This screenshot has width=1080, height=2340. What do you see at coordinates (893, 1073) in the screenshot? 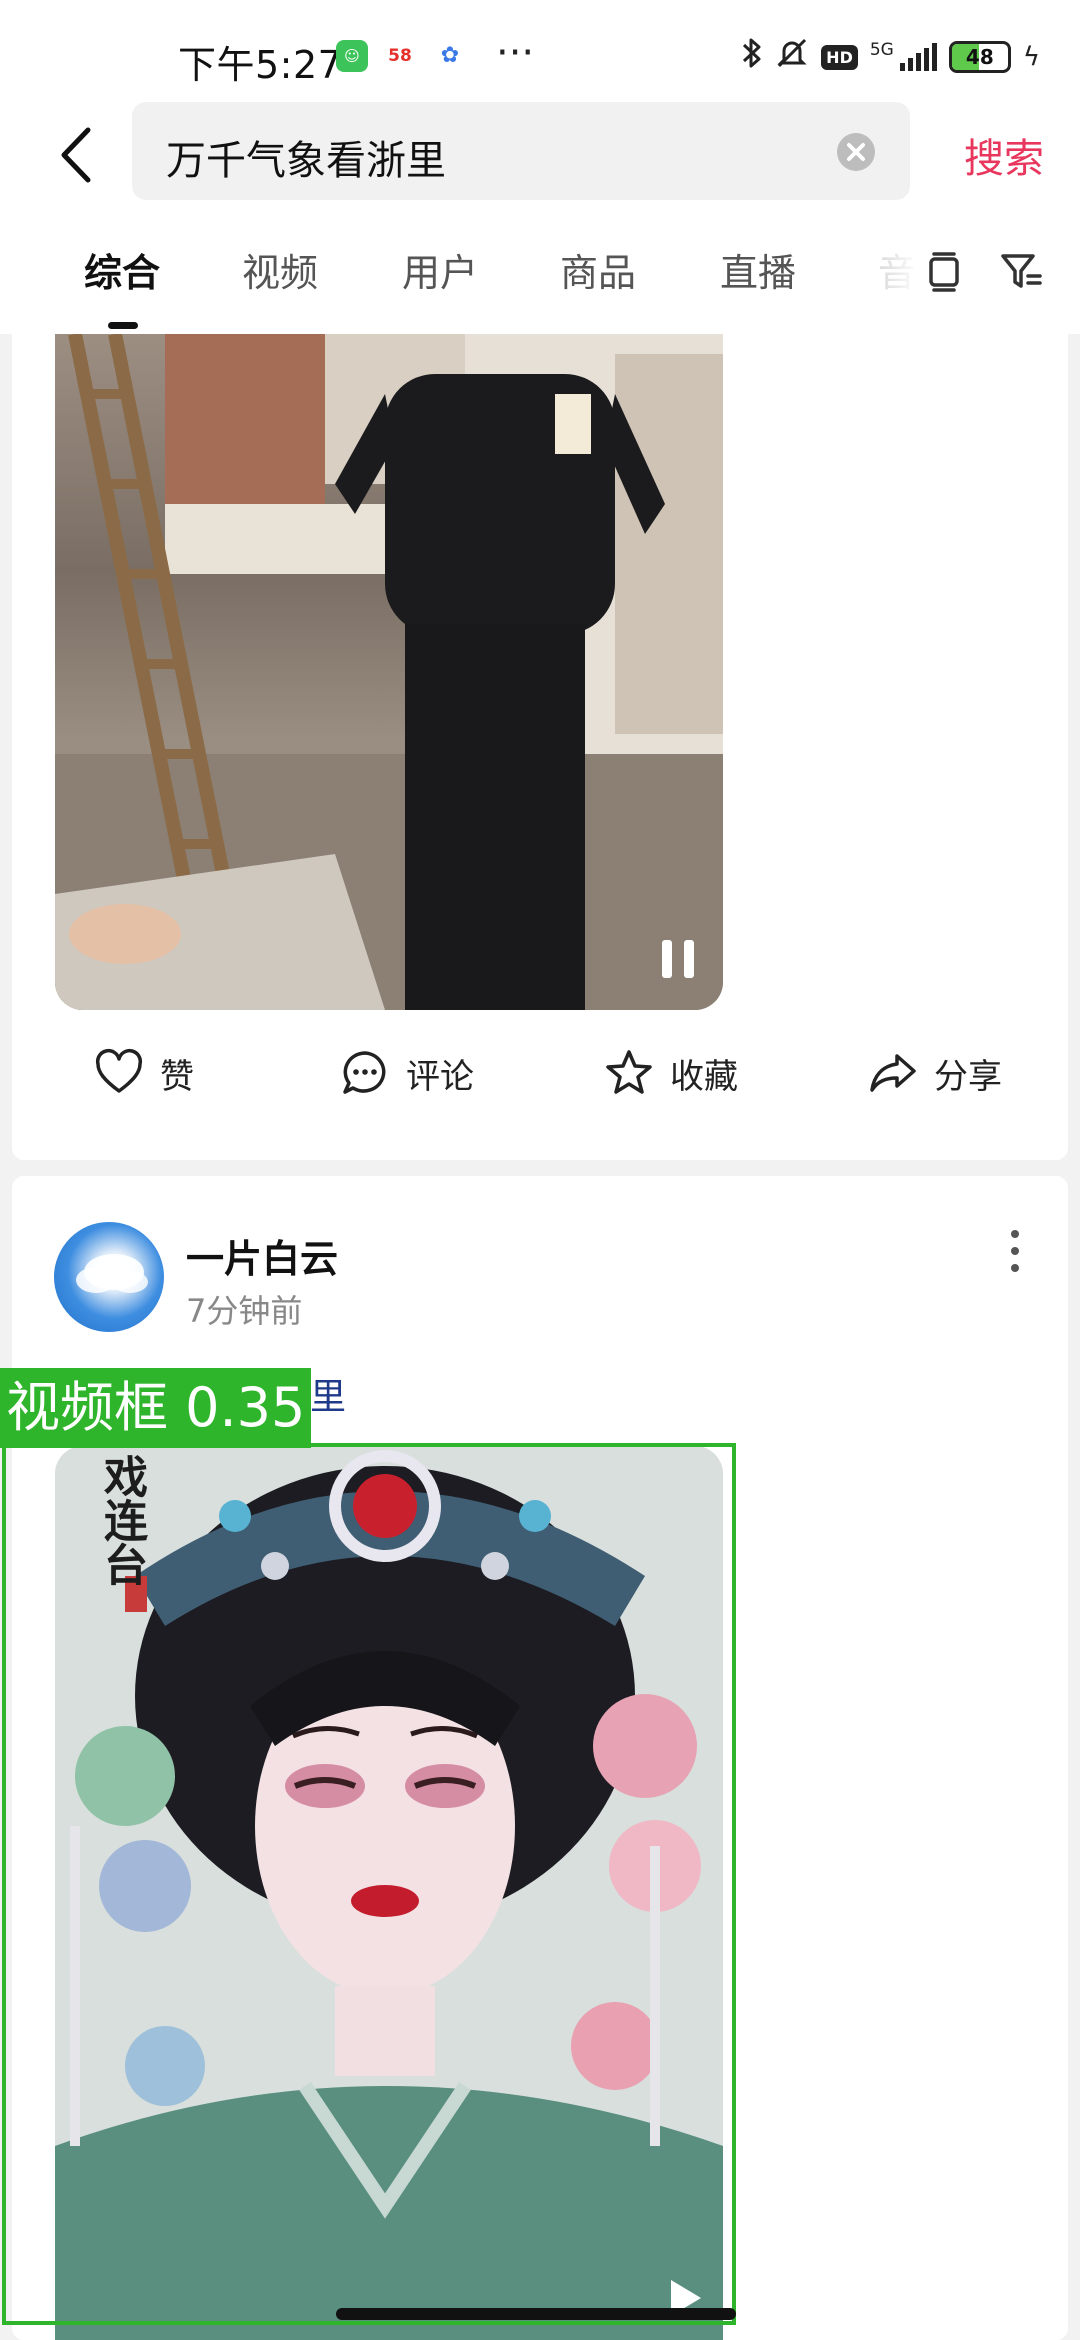
I see `share-icon` at bounding box center [893, 1073].